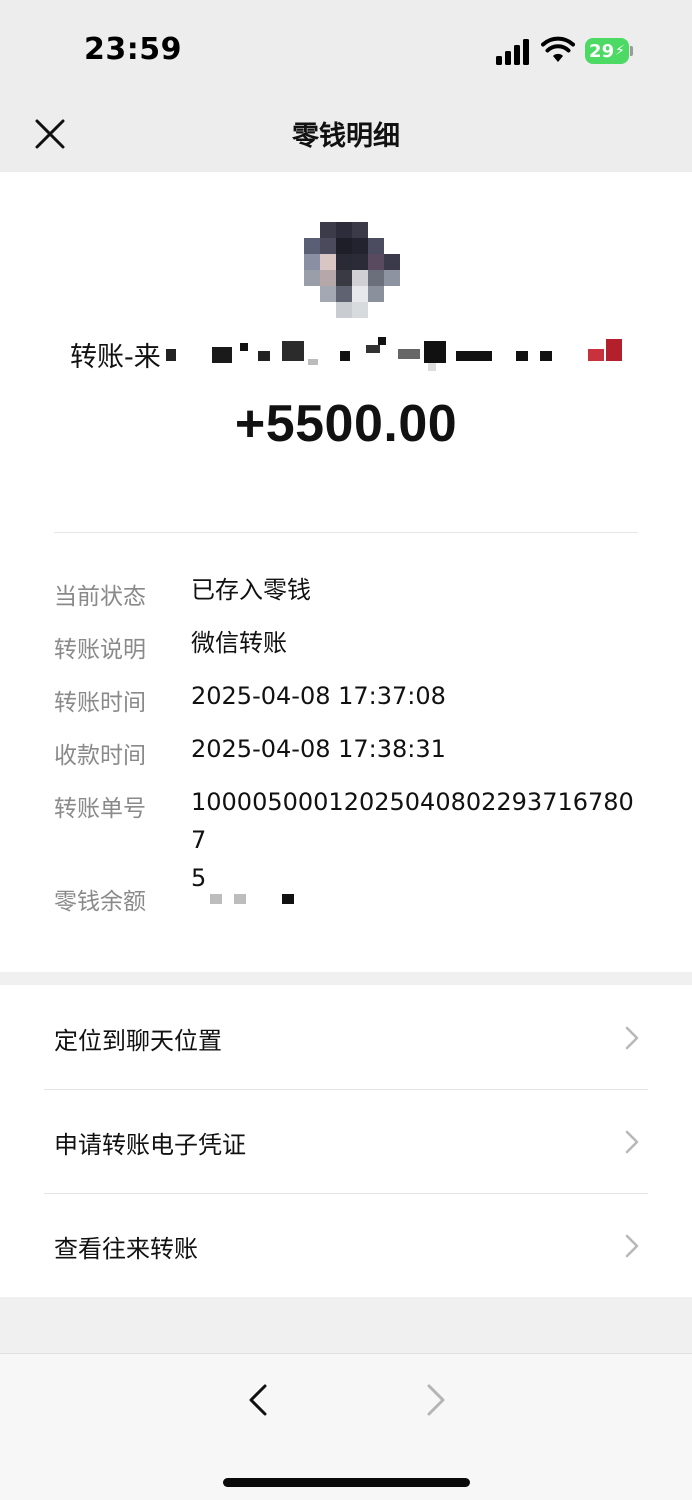  I want to click on status-time: 23:59, so click(133, 49).